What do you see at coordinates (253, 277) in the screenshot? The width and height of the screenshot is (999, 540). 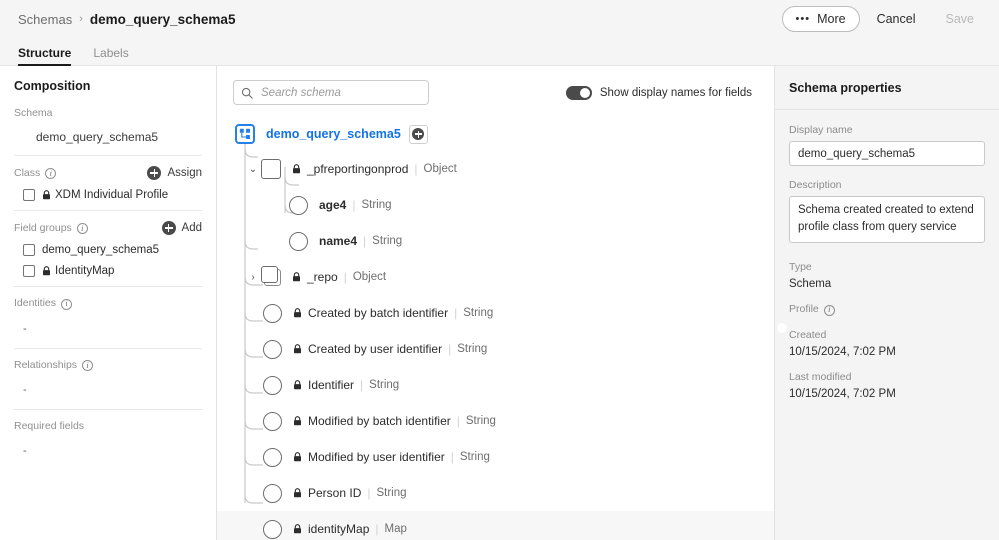 I see `chevron-right-icon: ›` at bounding box center [253, 277].